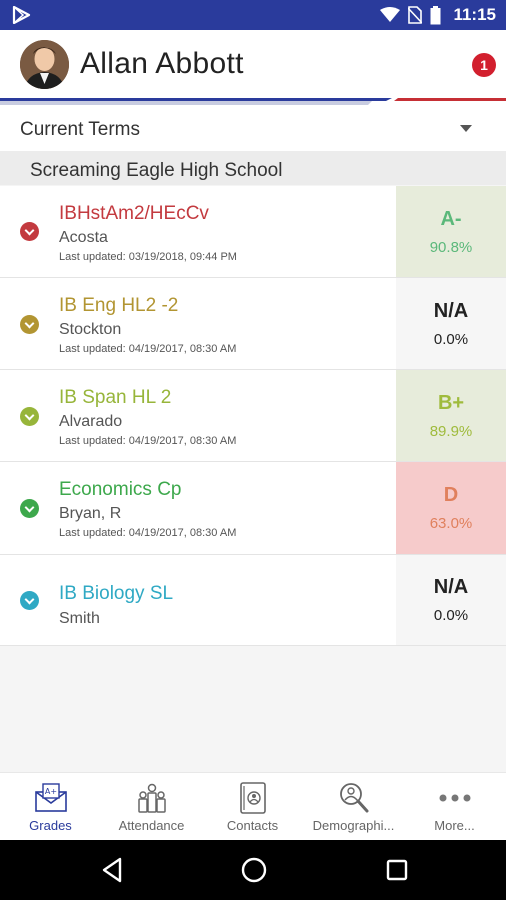 This screenshot has width=506, height=900. I want to click on course-teacher: Bryan, R, so click(90, 513).